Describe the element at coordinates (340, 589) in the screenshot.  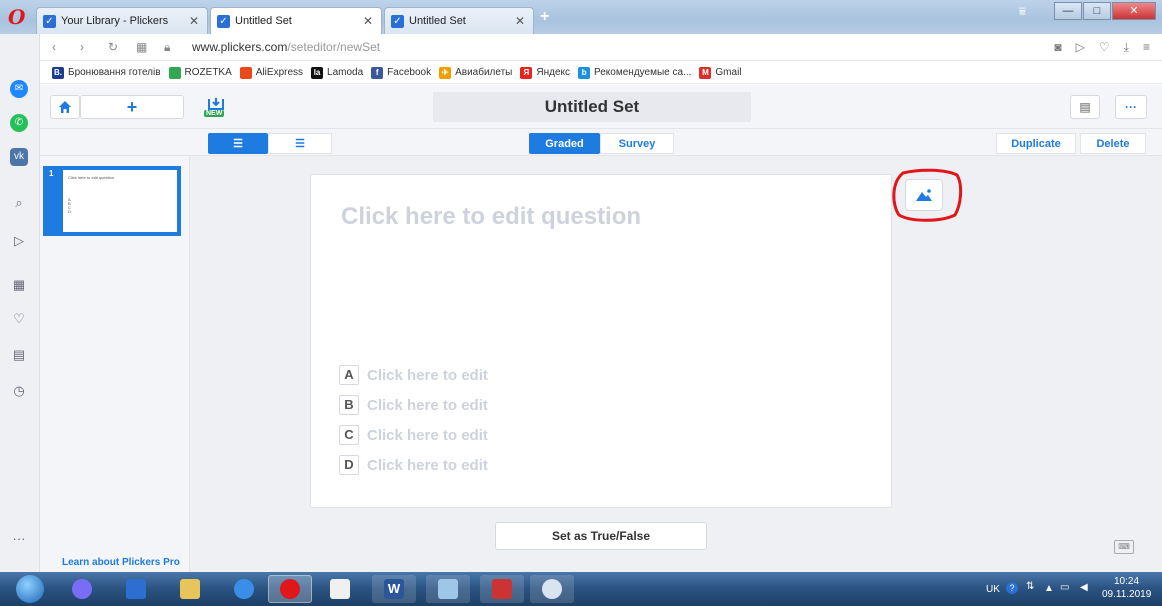
I see `taskbar-notes` at that location.